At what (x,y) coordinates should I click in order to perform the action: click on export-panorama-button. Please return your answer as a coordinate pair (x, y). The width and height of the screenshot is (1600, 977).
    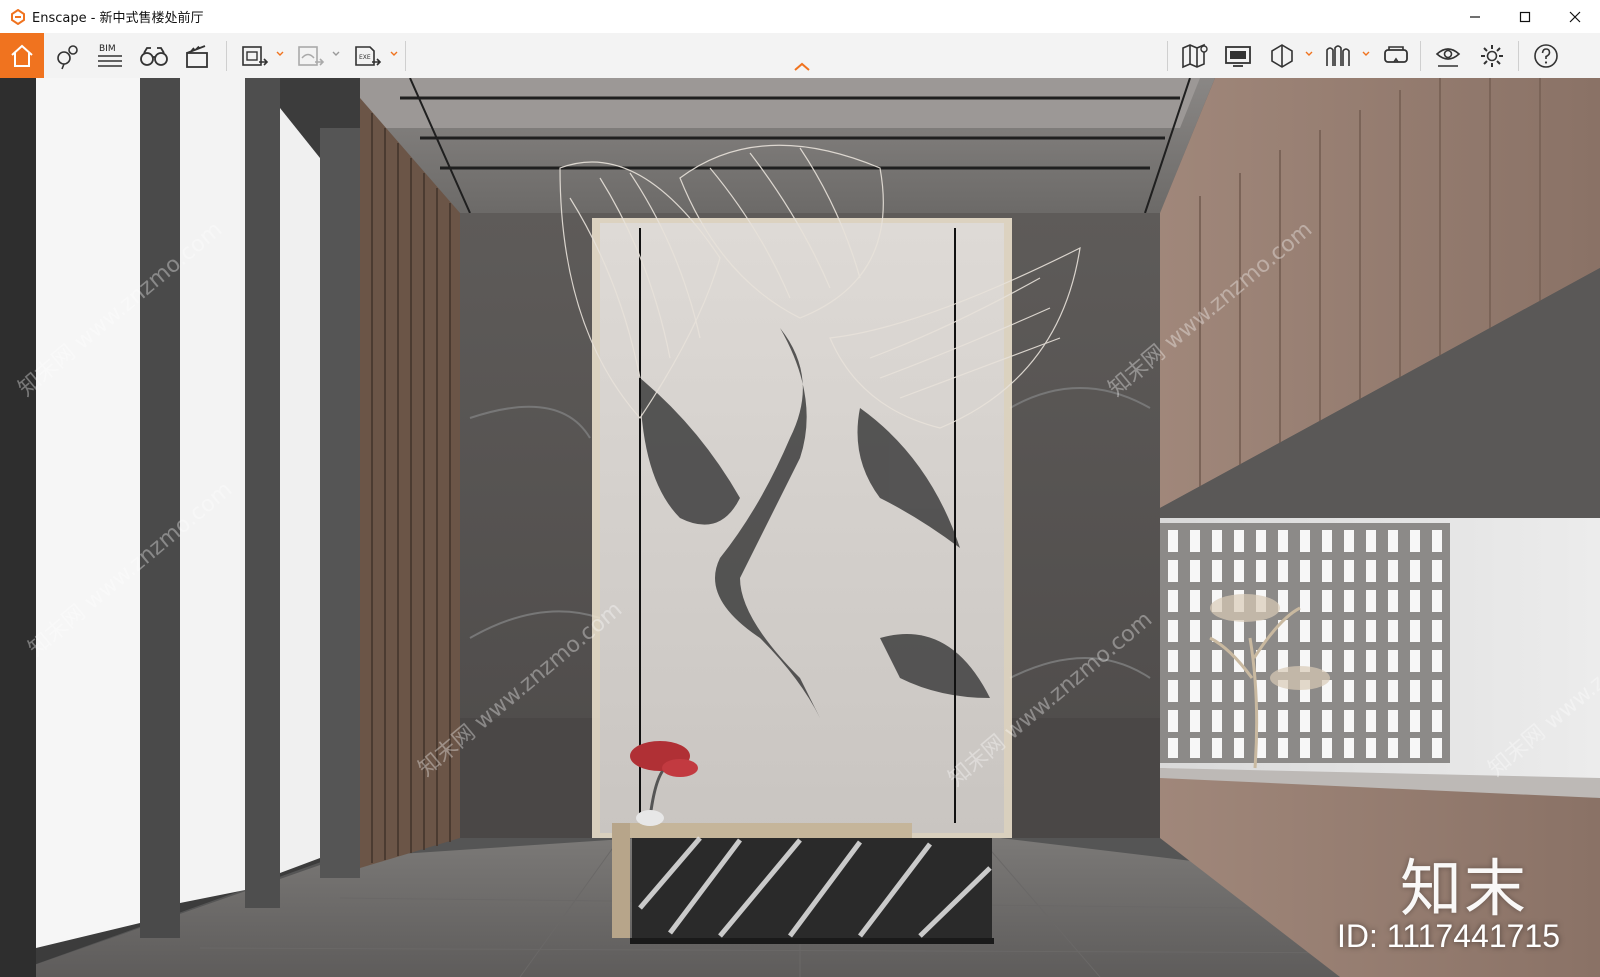
    Looking at the image, I should click on (310, 55).